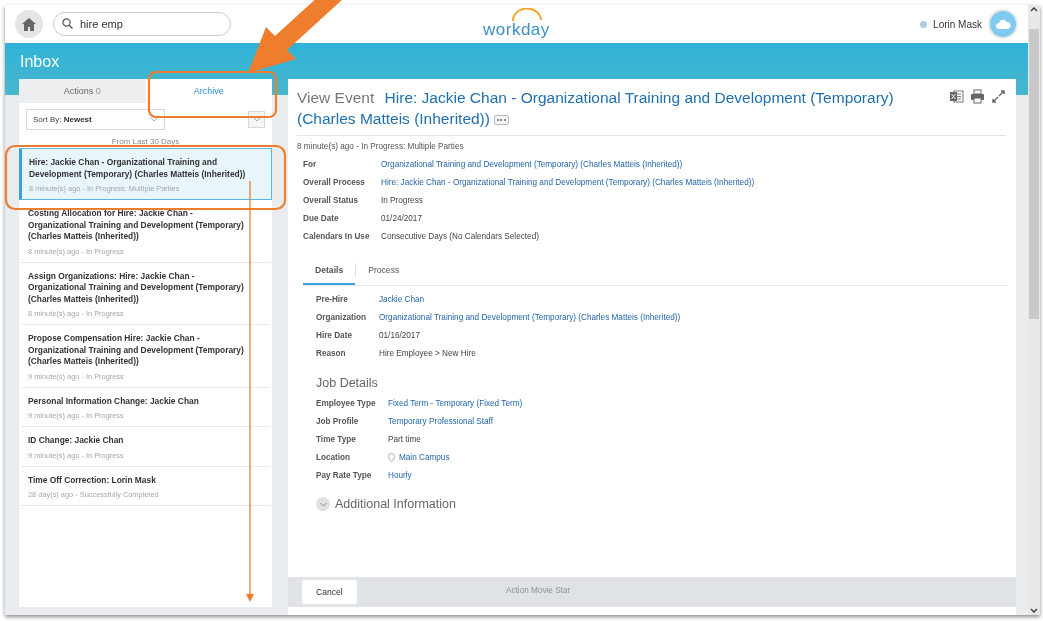  Describe the element at coordinates (538, 590) in the screenshot. I see `field-value: Action Movie Star` at that location.